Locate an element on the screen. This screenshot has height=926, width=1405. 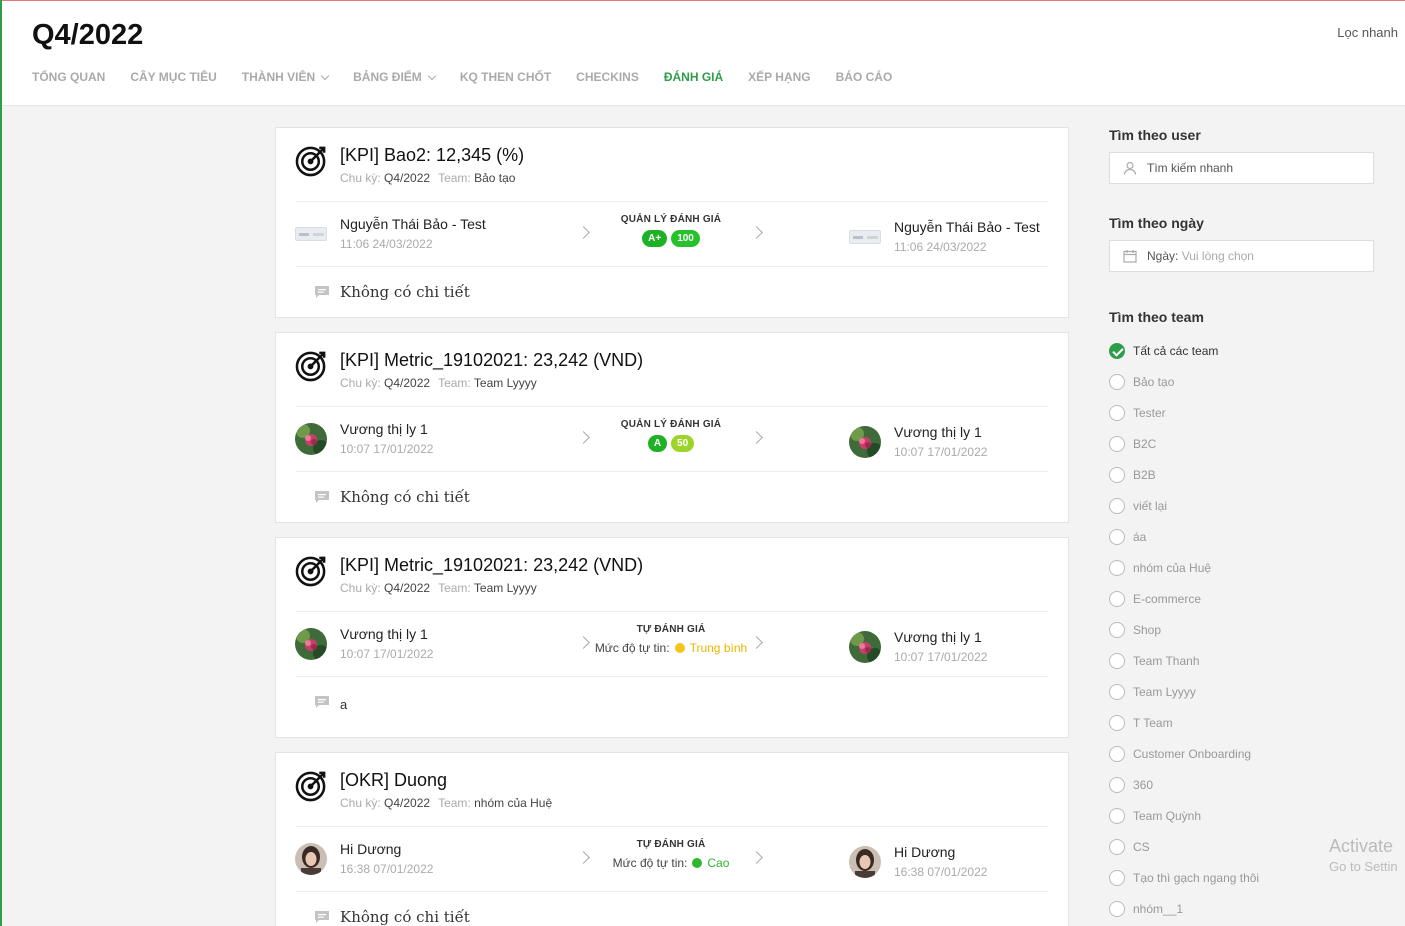
user-filter-title: Tìm theo user is located at coordinates (1155, 135).